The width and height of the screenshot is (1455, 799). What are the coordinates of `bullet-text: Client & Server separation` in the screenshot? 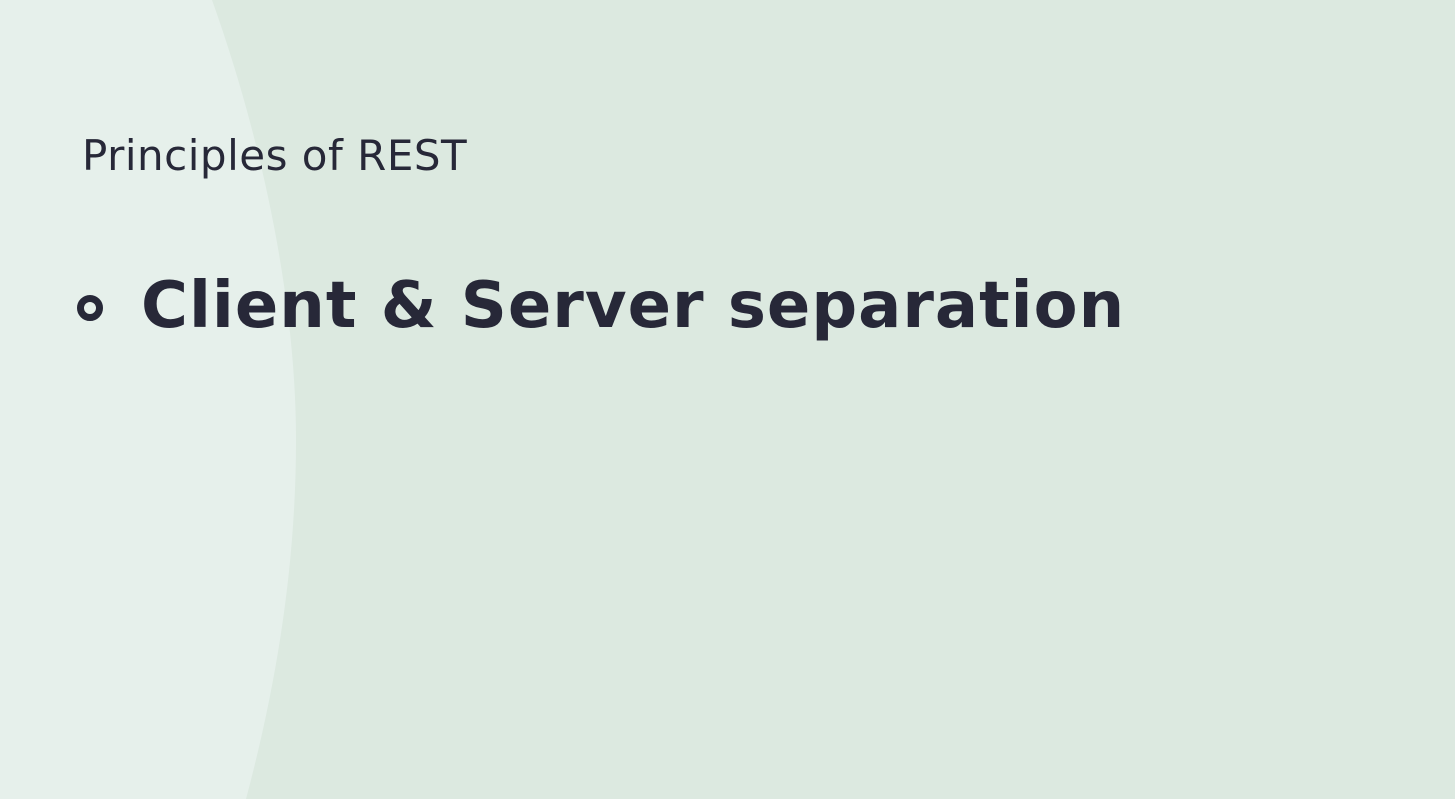 It's located at (633, 306).